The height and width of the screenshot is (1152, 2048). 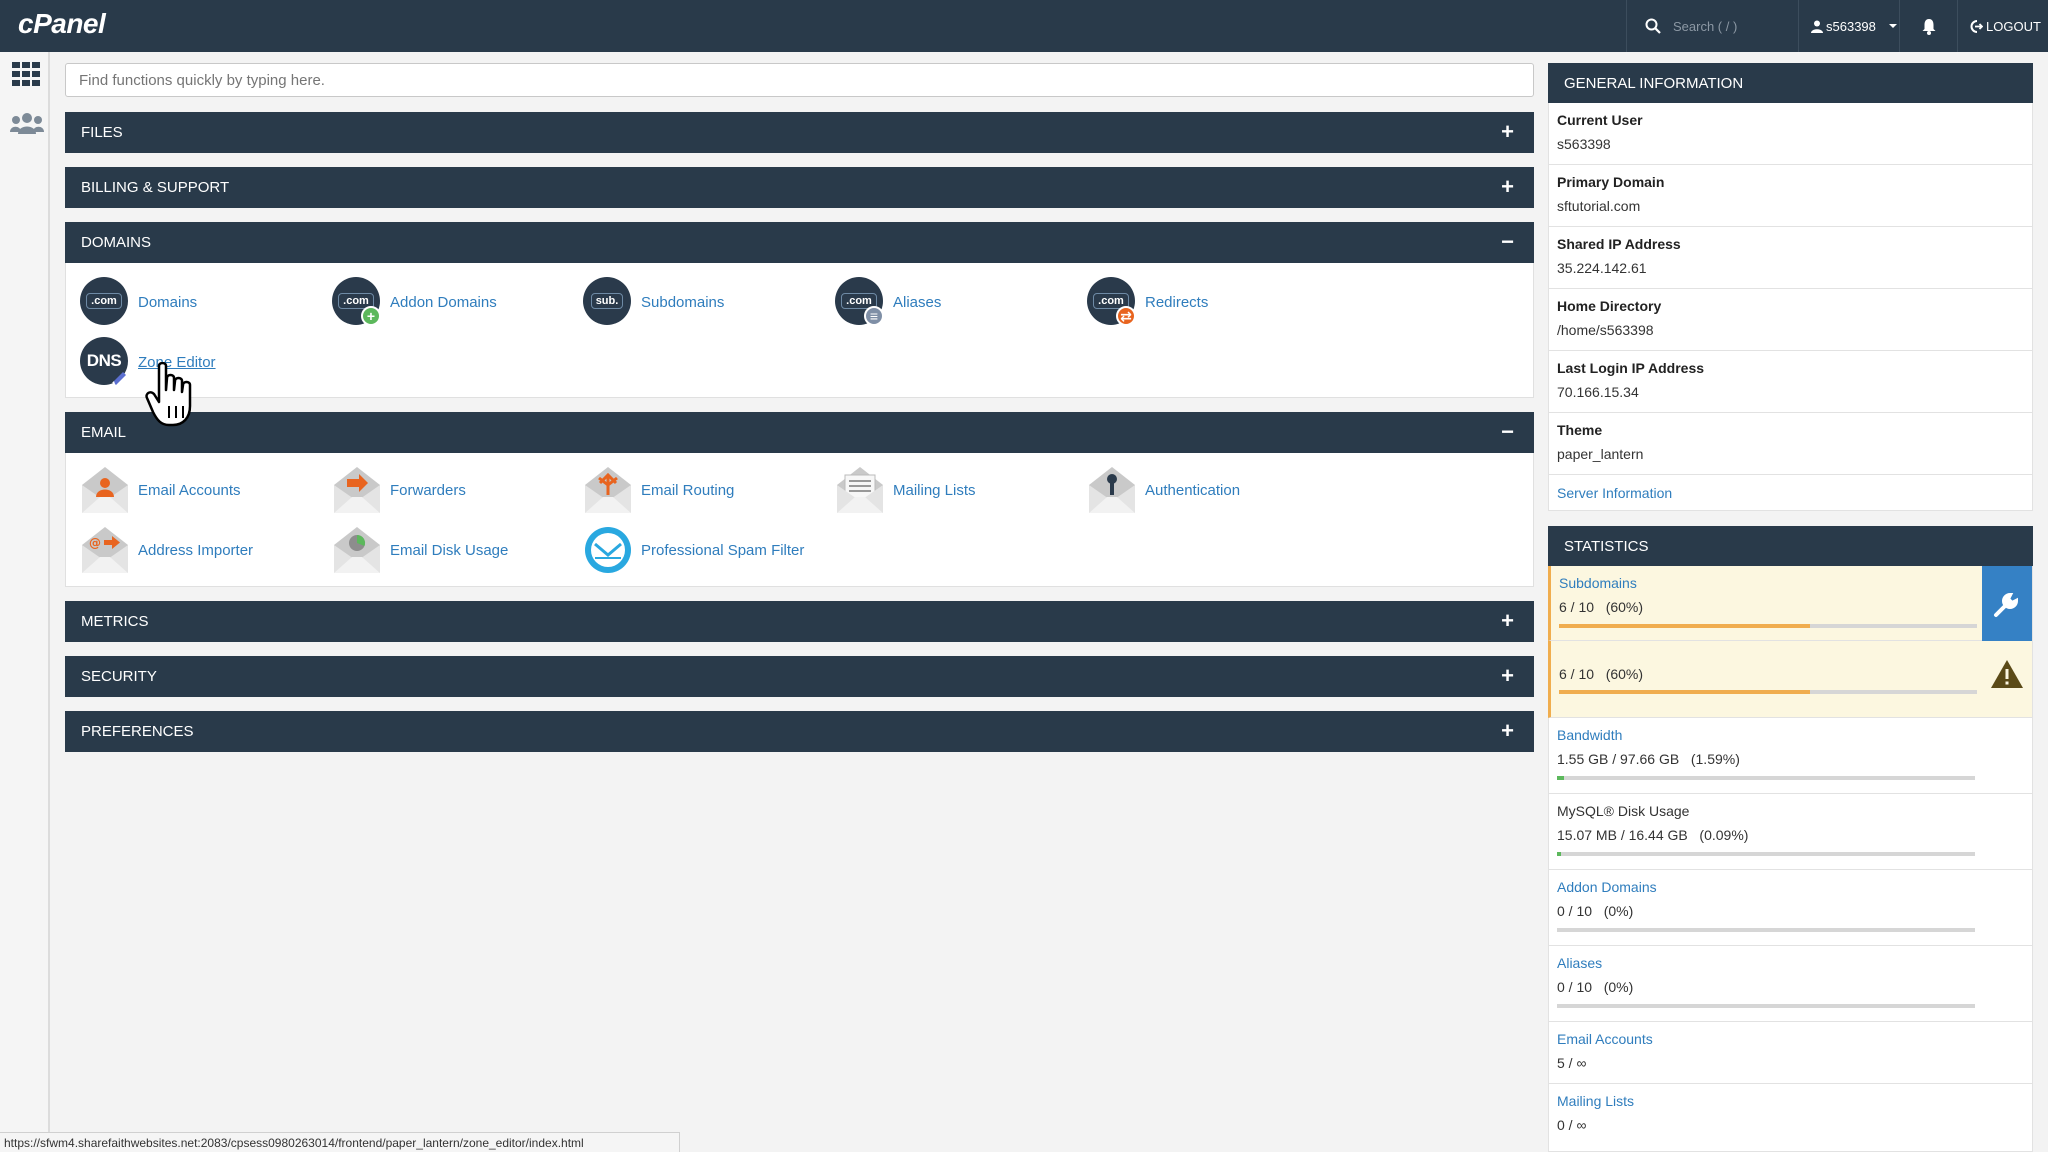 What do you see at coordinates (27, 125) in the screenshot?
I see `users-icon` at bounding box center [27, 125].